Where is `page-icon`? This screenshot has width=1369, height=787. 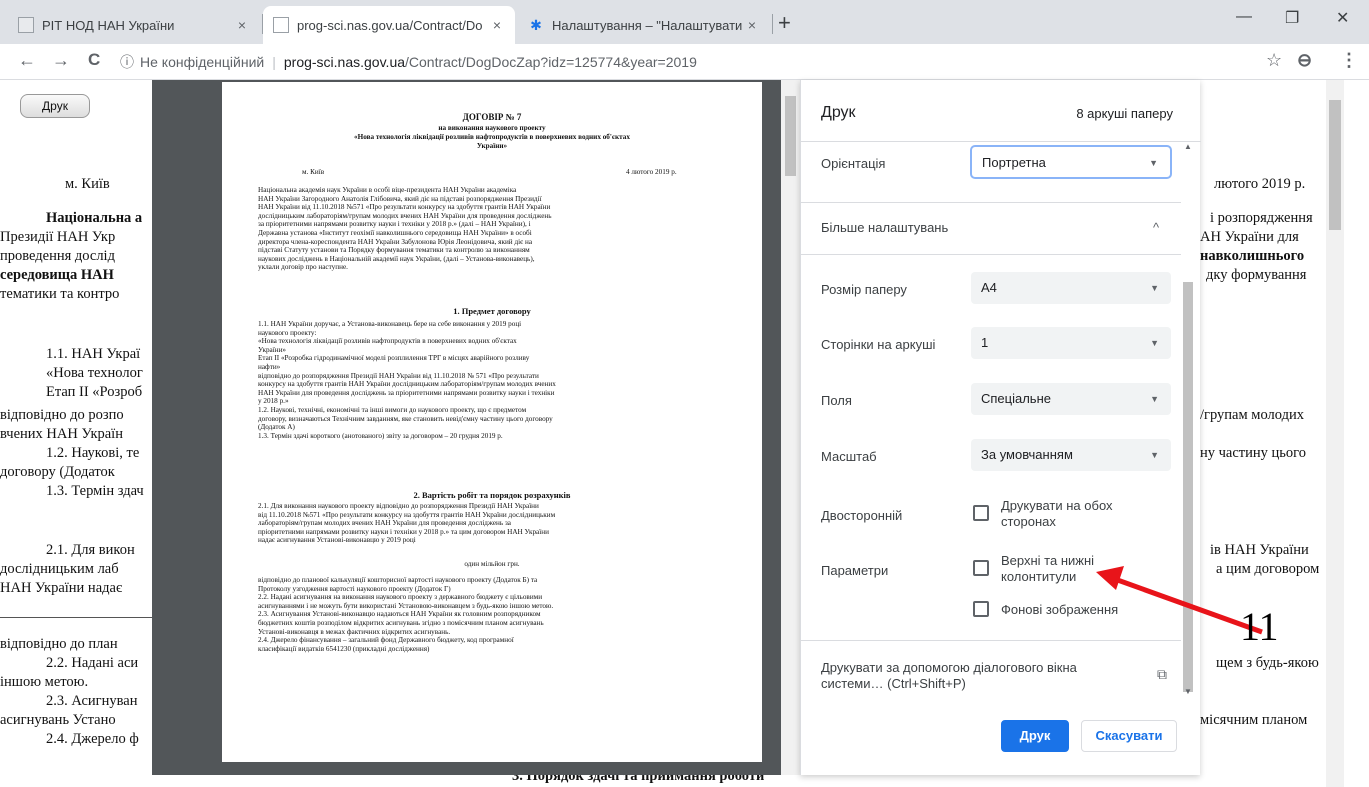
page-icon is located at coordinates (281, 25).